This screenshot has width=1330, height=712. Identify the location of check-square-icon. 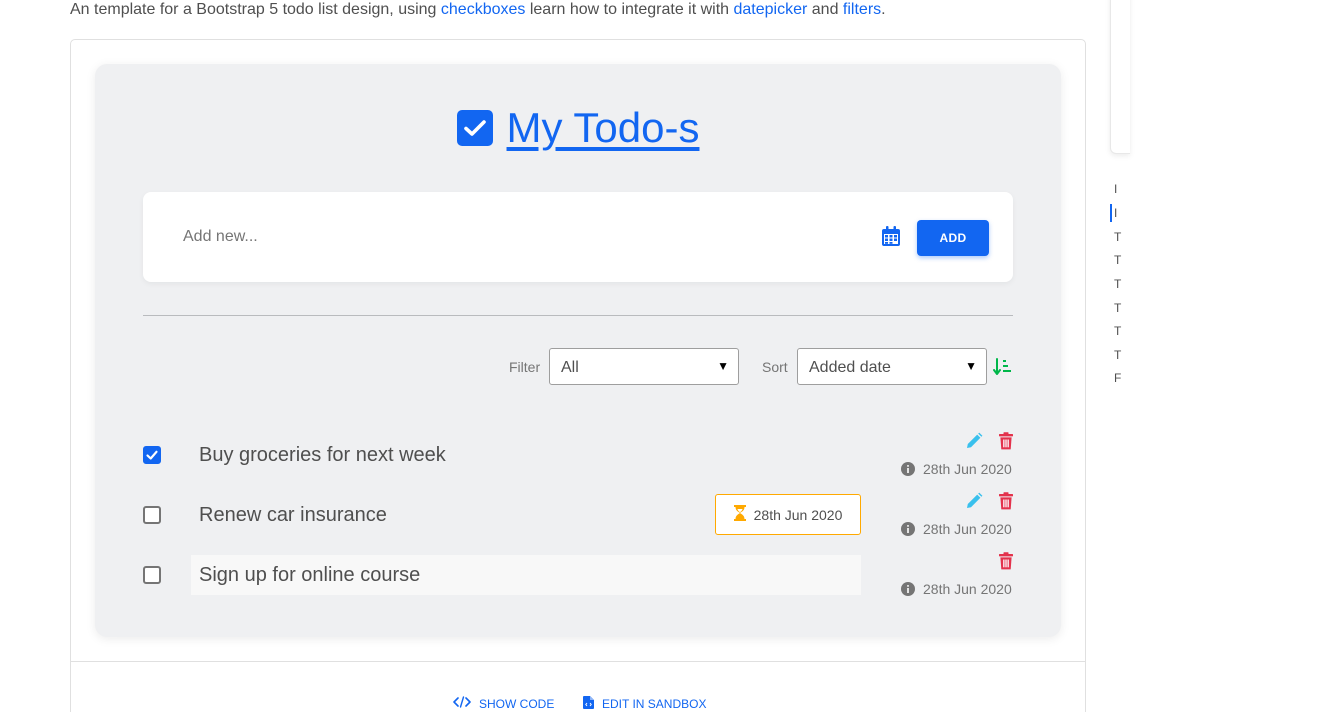
(474, 128).